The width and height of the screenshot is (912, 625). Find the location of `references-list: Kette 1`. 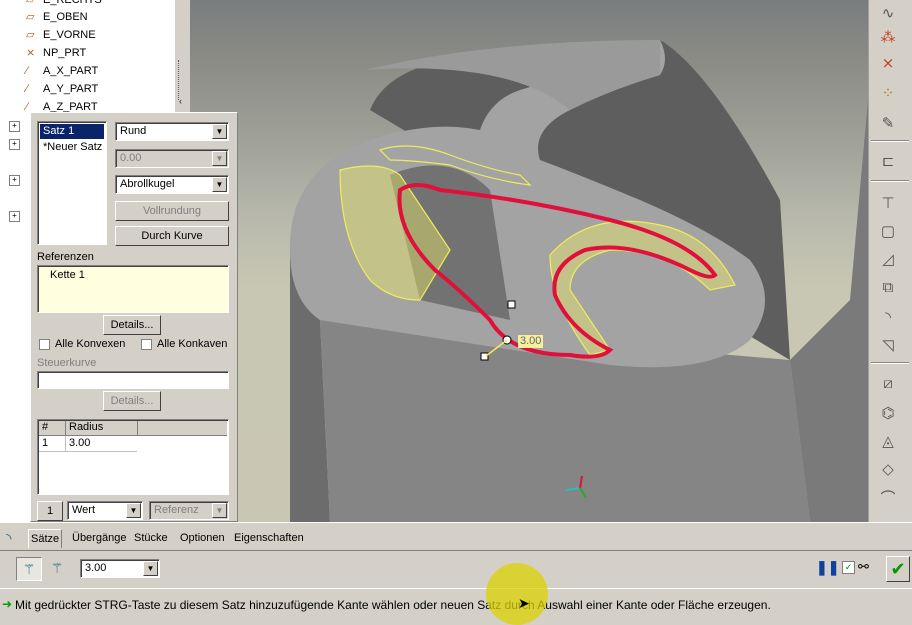

references-list: Kette 1 is located at coordinates (133, 289).